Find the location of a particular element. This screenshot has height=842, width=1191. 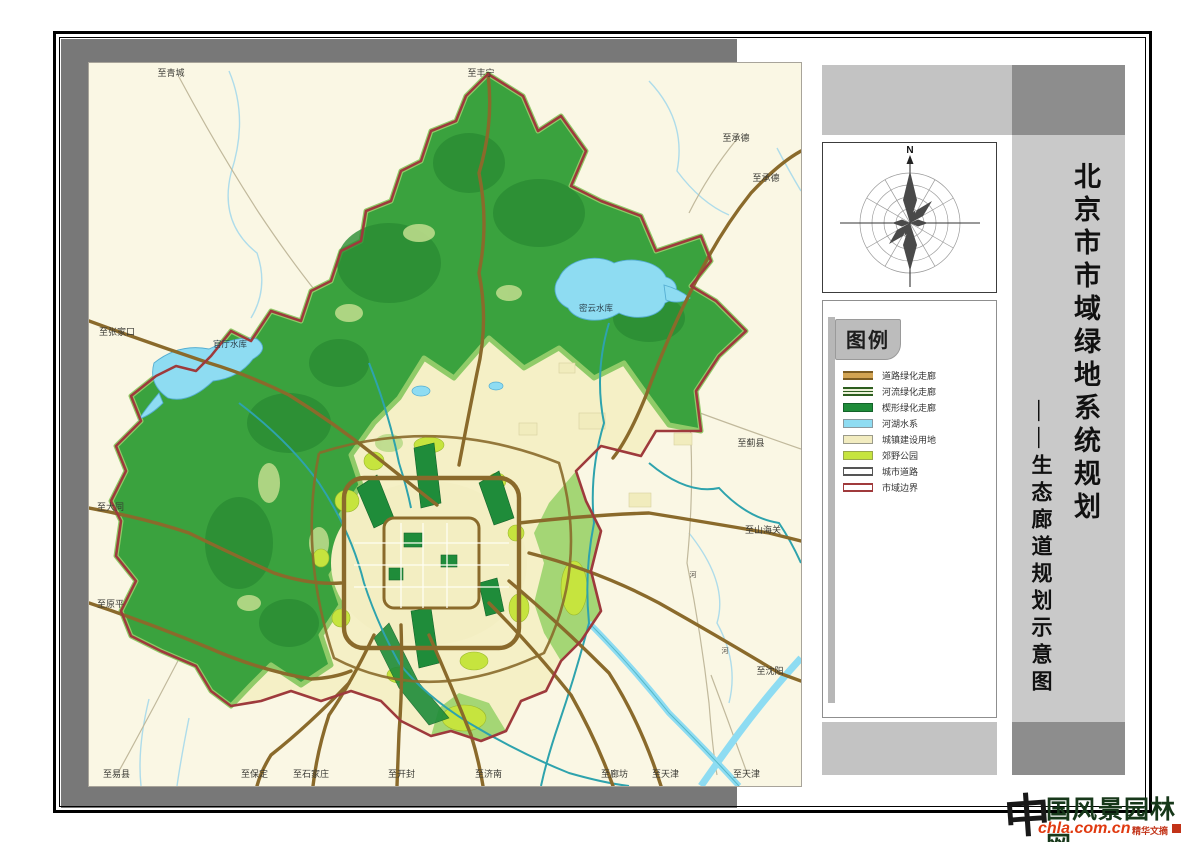

edge-label: 至原平 is located at coordinates (110, 604).